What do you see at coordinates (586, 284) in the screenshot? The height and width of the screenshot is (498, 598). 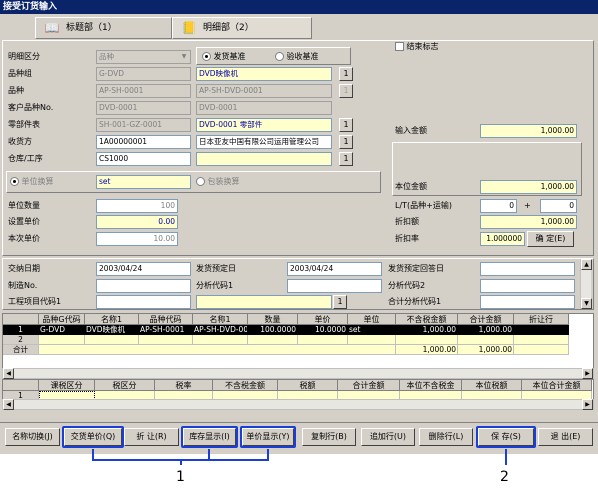 I see `delivery-scrollbar: ▲ ▼` at bounding box center [586, 284].